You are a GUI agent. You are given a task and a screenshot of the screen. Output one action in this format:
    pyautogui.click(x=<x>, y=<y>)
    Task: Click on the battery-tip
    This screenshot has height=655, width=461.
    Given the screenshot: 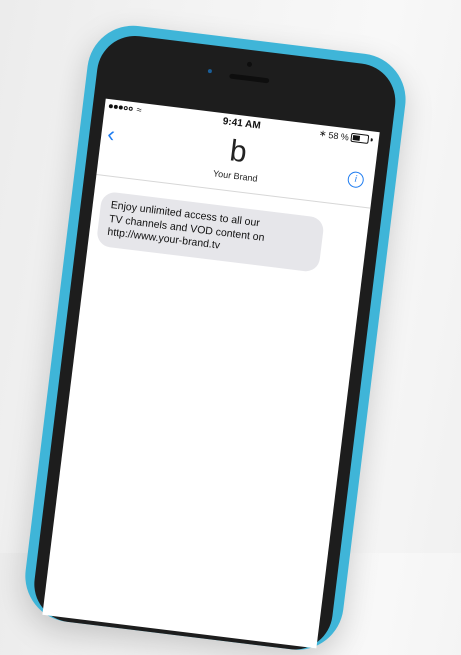 What is the action you would take?
    pyautogui.click(x=371, y=140)
    